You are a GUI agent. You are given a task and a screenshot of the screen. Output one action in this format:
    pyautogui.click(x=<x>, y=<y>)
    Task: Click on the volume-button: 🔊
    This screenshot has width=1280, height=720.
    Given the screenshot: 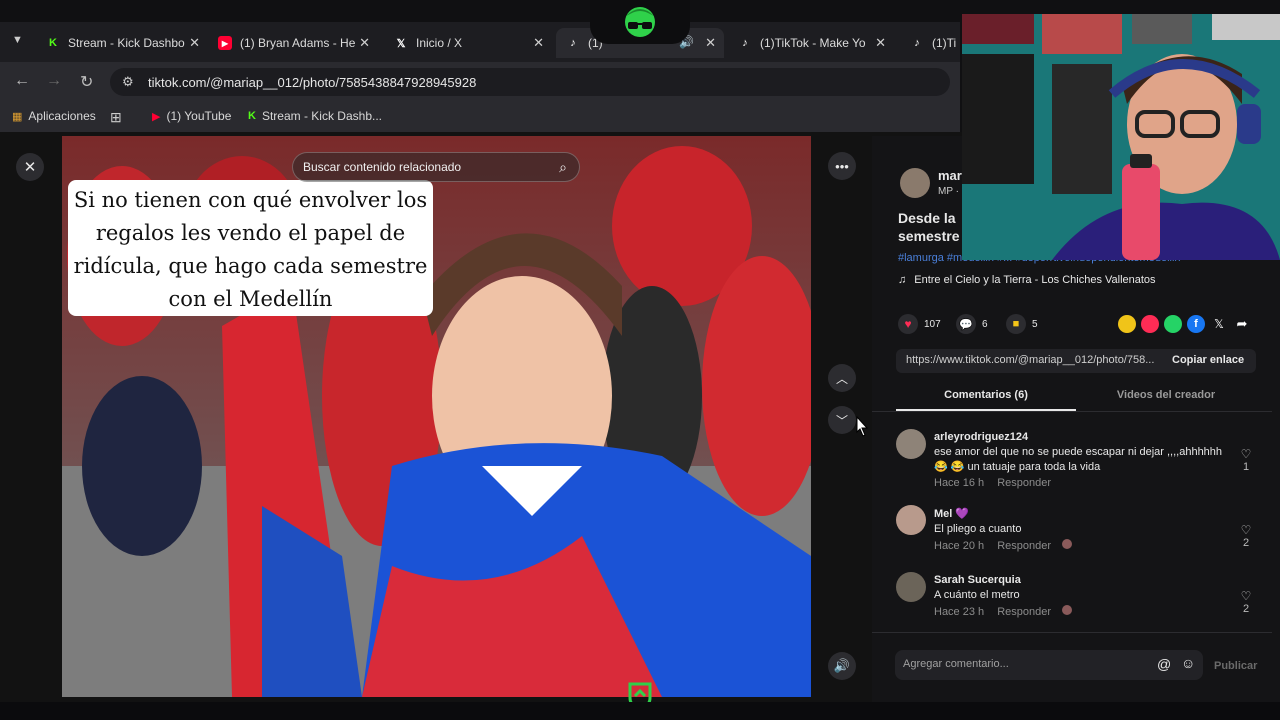 What is the action you would take?
    pyautogui.click(x=842, y=666)
    